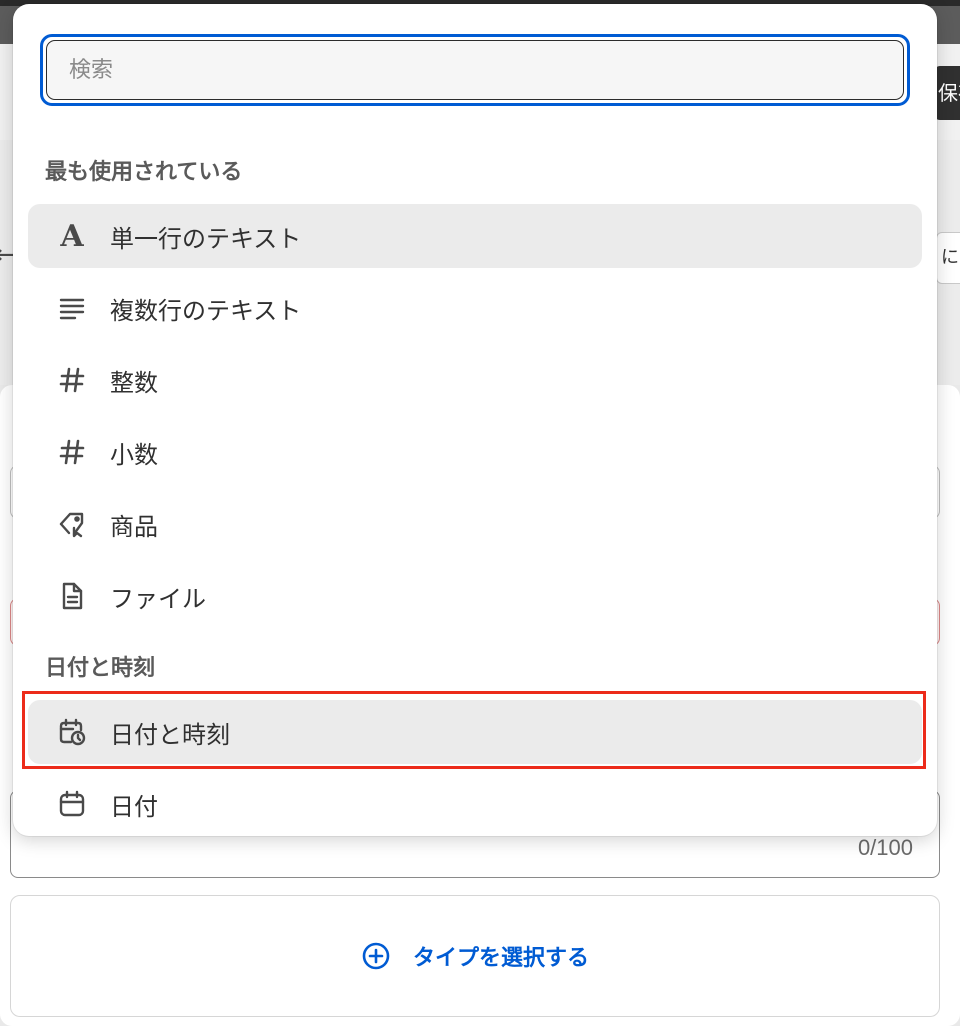 The width and height of the screenshot is (960, 1026). I want to click on option-label: ファイル, so click(158, 598).